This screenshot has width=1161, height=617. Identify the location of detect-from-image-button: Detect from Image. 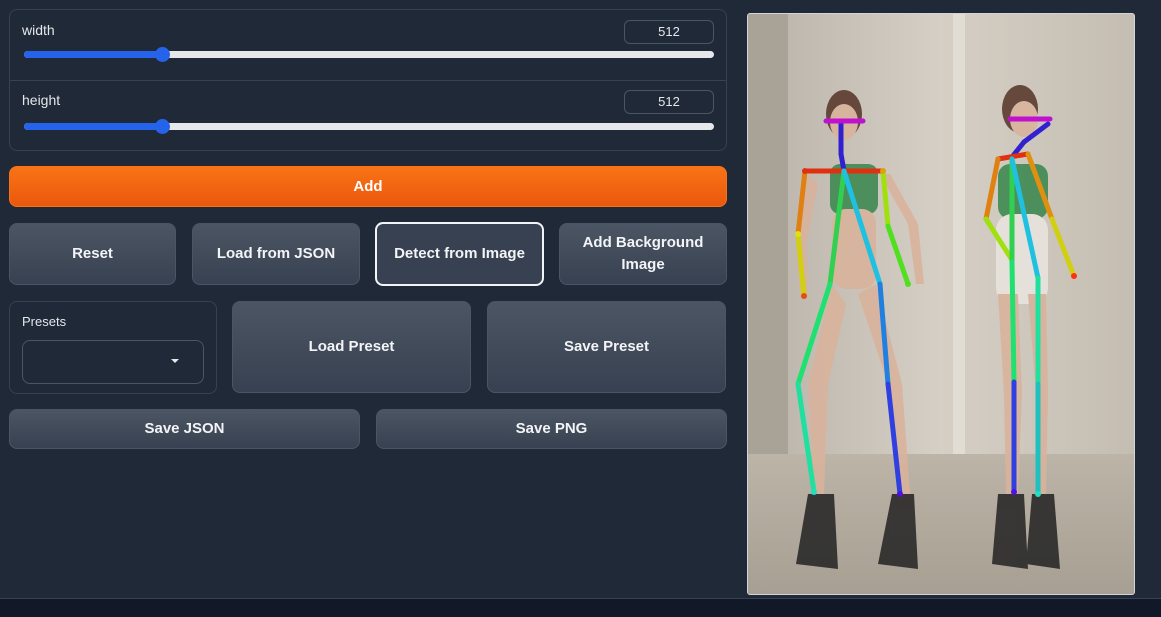
(459, 254).